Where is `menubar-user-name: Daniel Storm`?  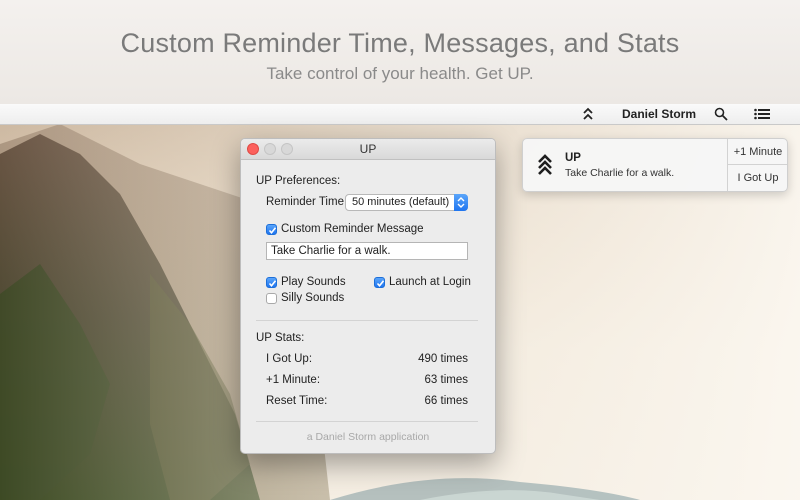
menubar-user-name: Daniel Storm is located at coordinates (659, 114).